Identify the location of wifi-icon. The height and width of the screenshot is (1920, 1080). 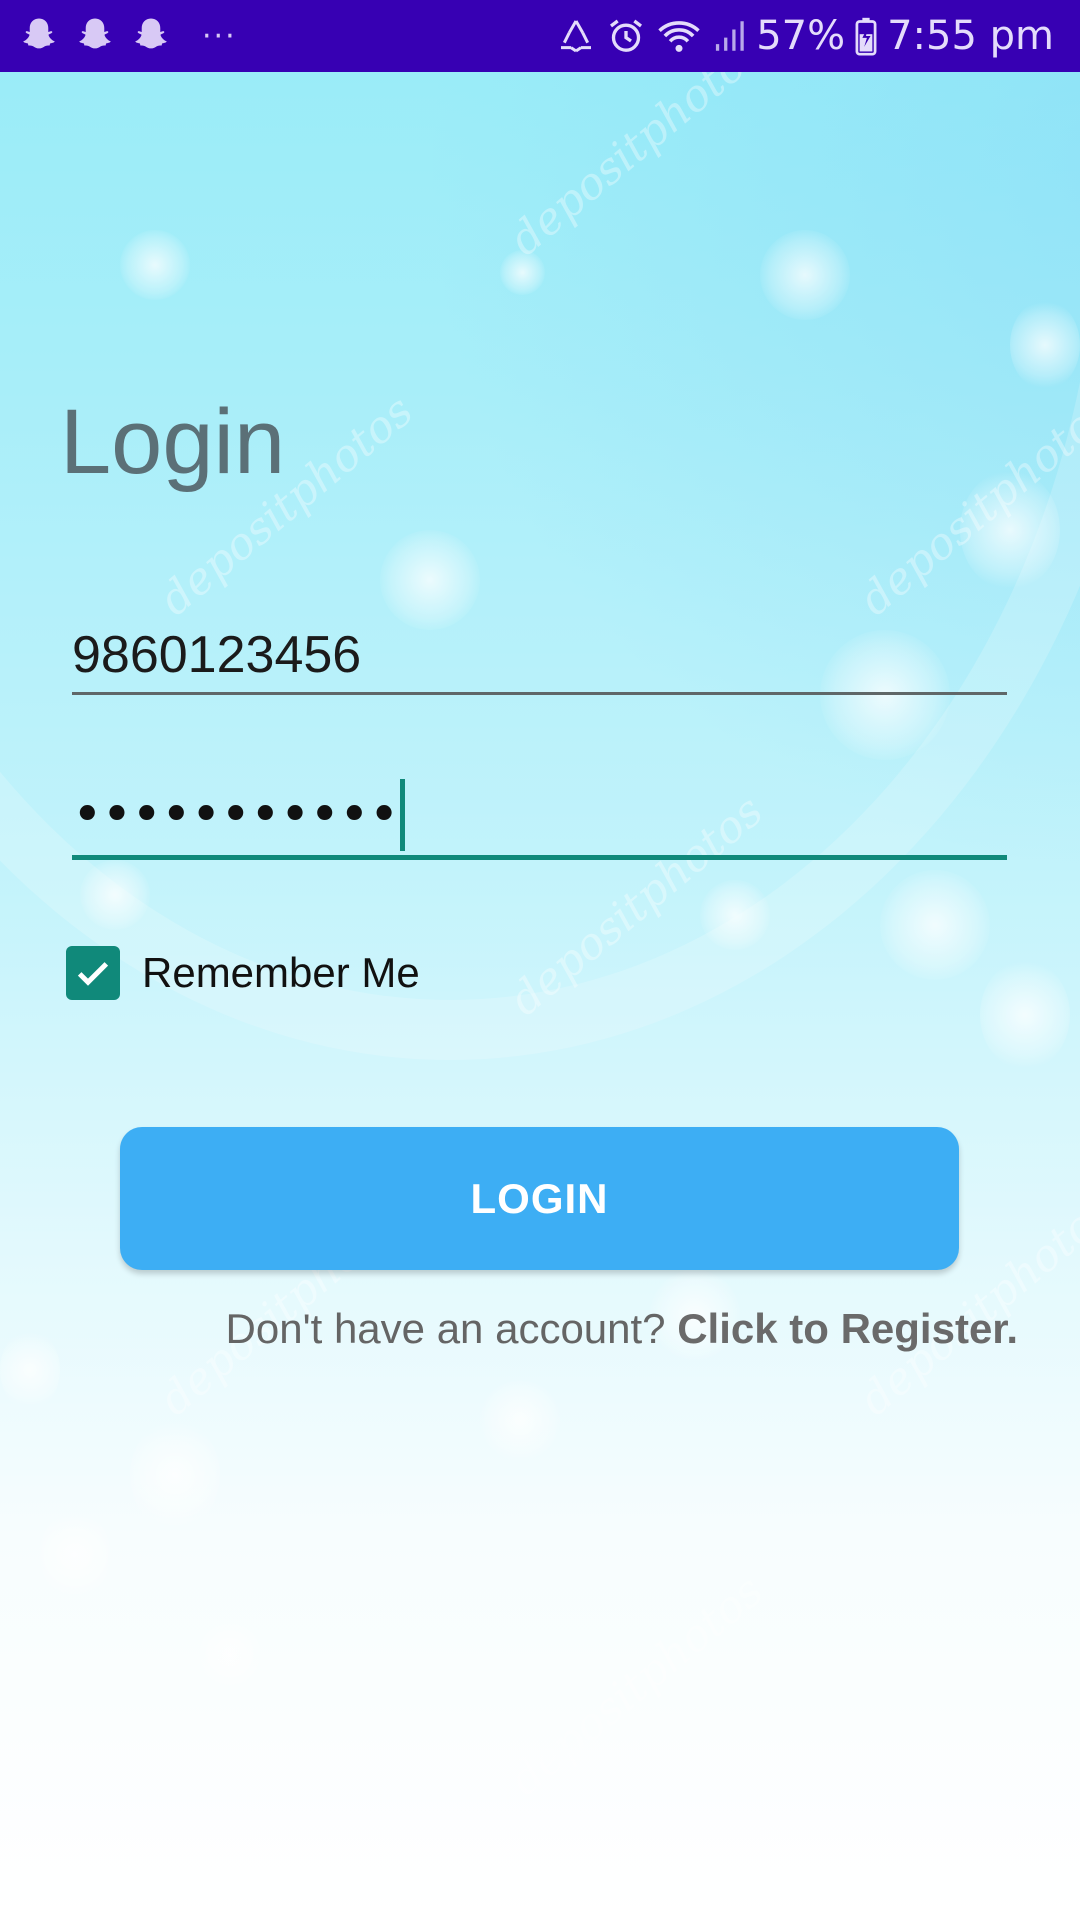
(679, 36).